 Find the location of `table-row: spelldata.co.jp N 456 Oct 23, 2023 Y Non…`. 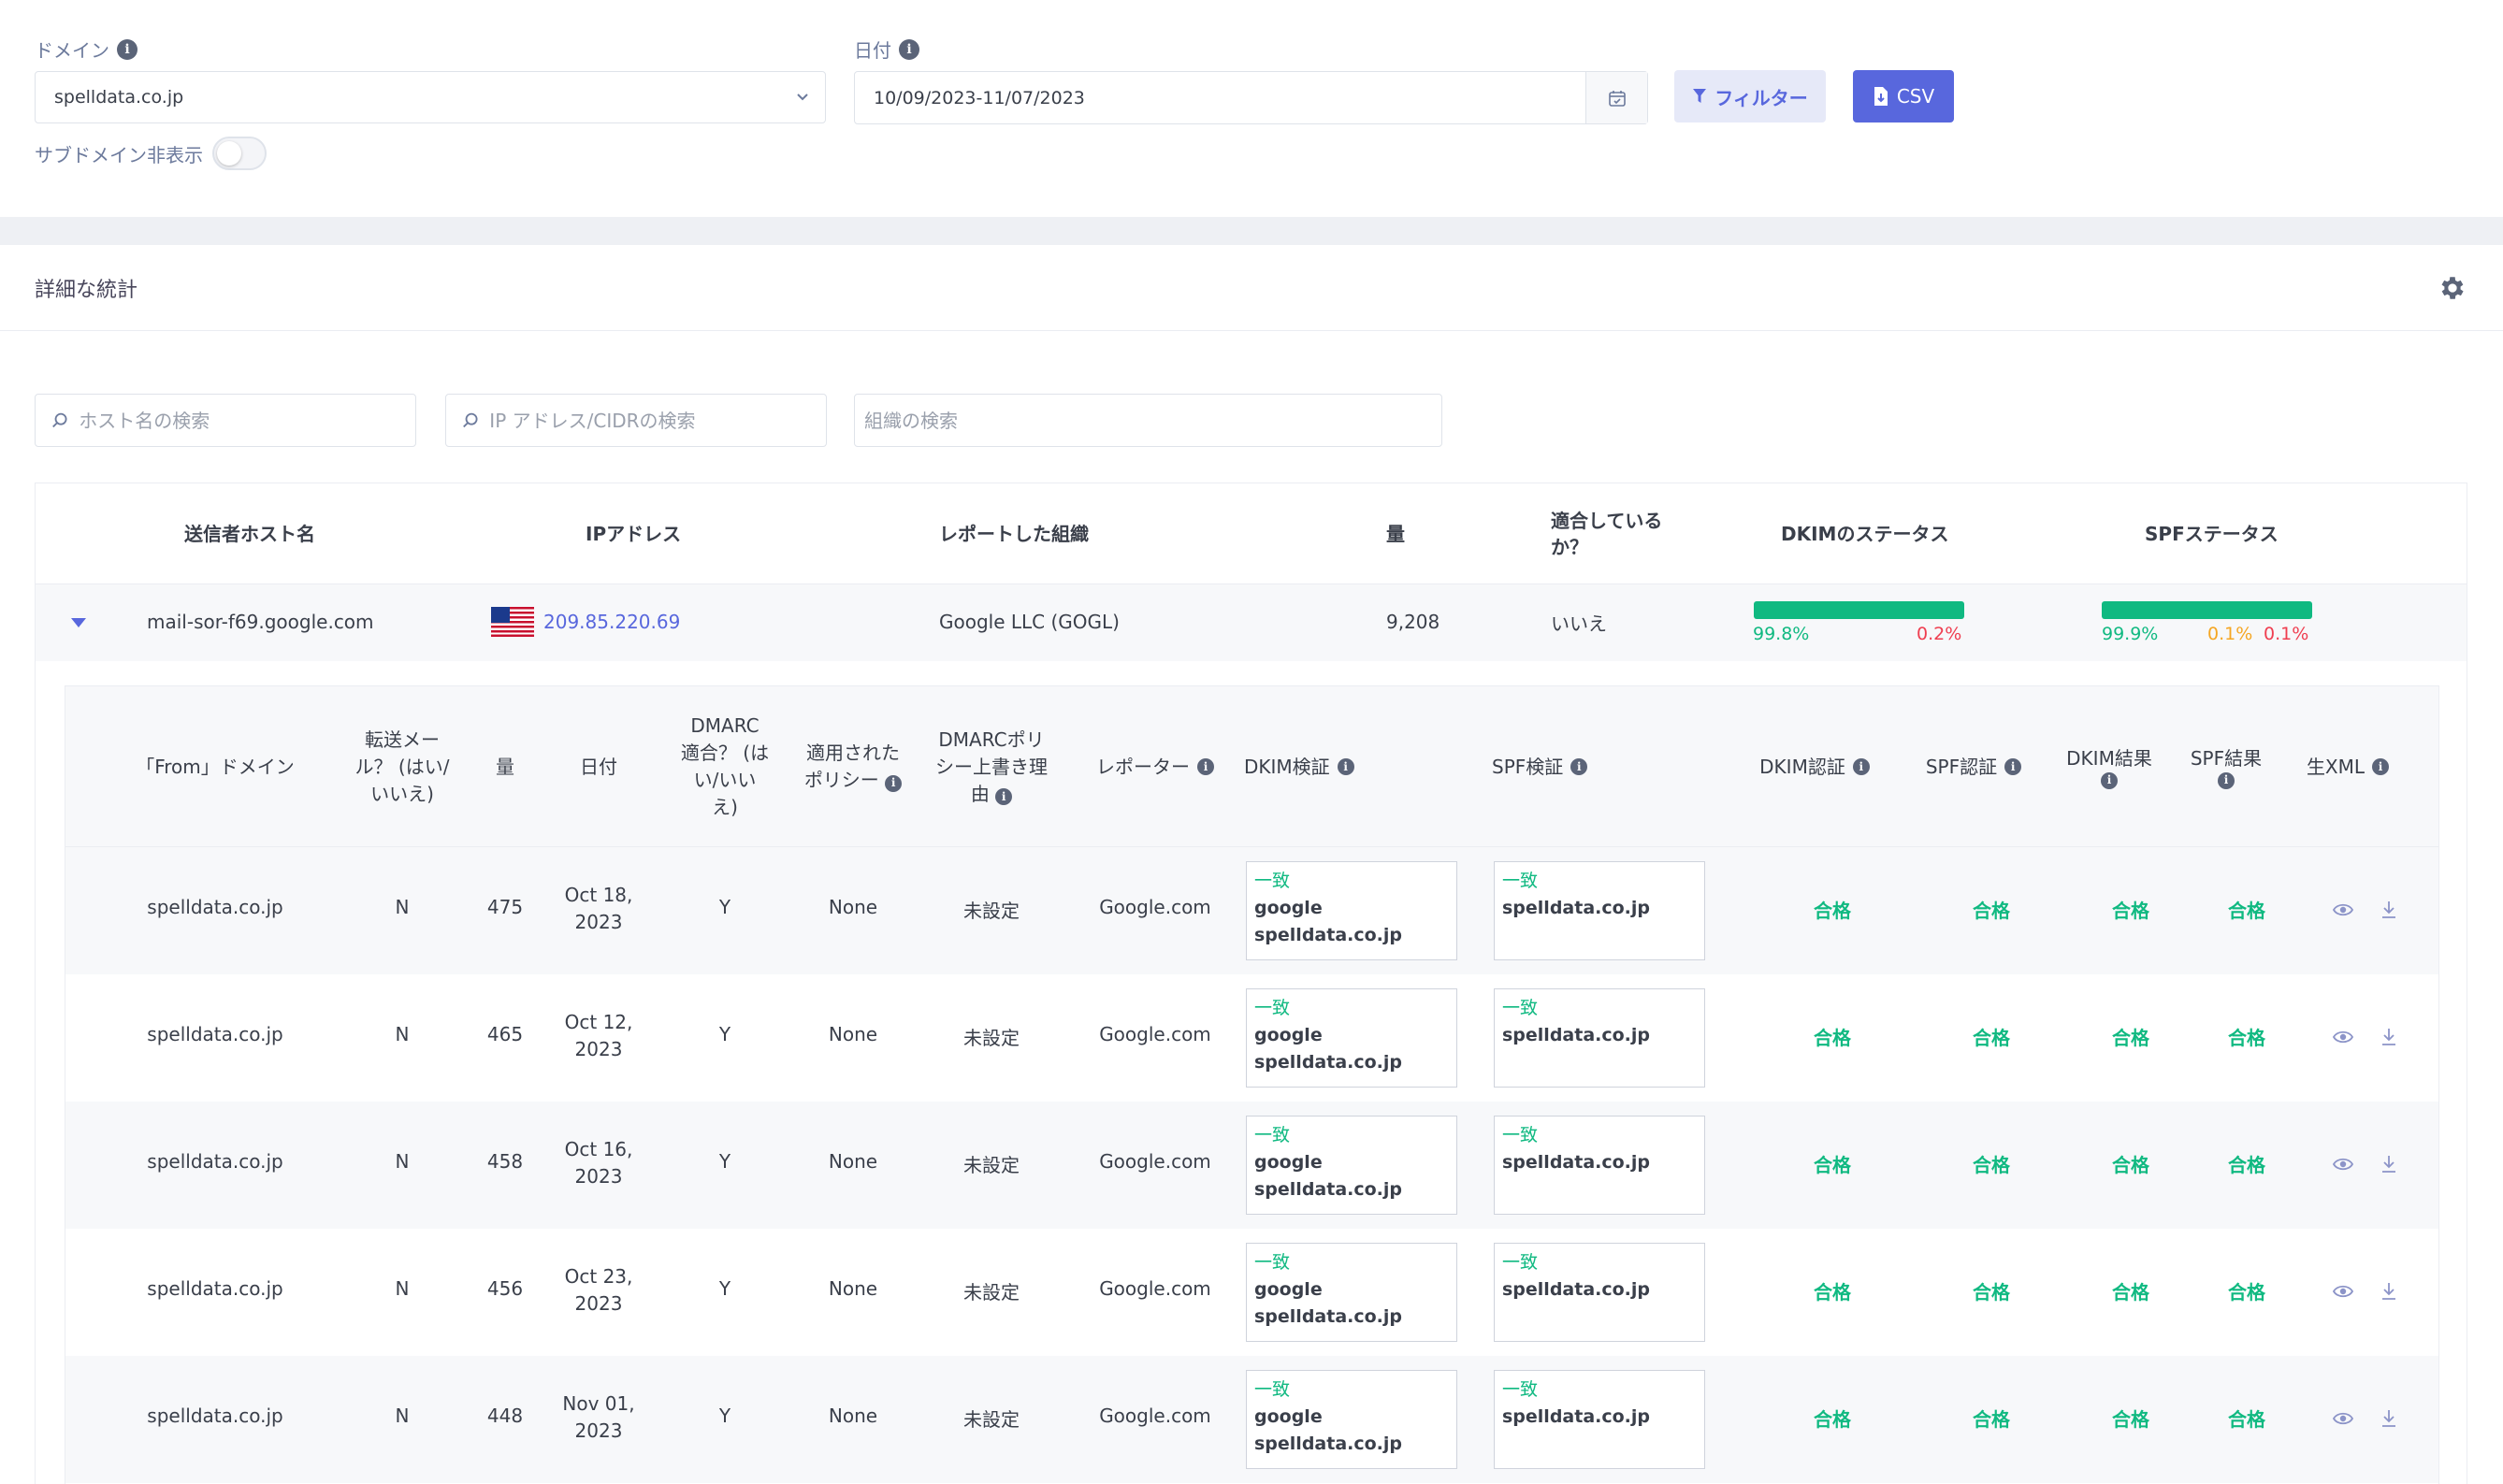

table-row: spelldata.co.jp N 456 Oct 23, 2023 Y Non… is located at coordinates (1251, 1292).